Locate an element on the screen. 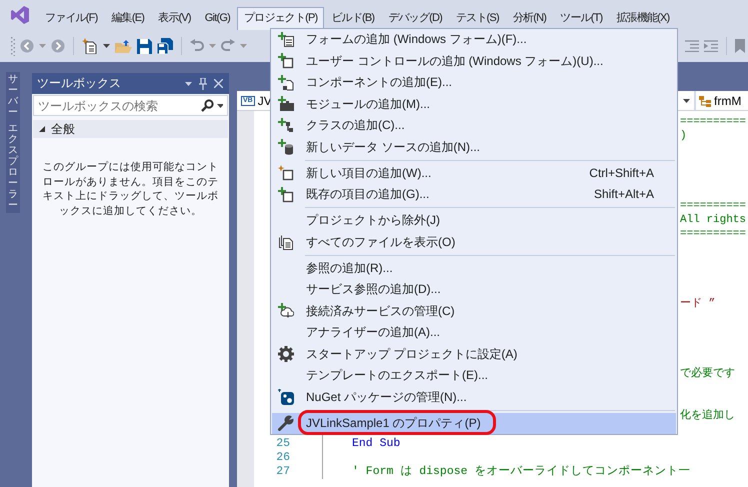 Image resolution: width=748 pixels, height=487 pixels. plus-square-icon is located at coordinates (286, 61).